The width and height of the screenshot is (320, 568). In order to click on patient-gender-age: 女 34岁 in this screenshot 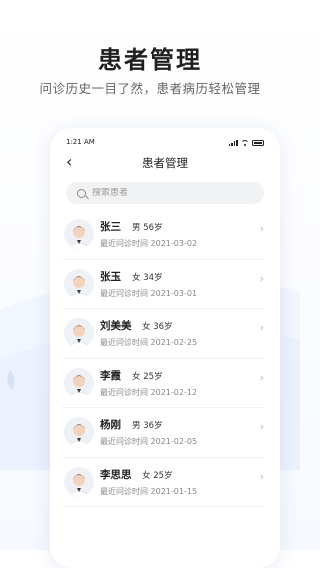, I will do `click(147, 277)`.